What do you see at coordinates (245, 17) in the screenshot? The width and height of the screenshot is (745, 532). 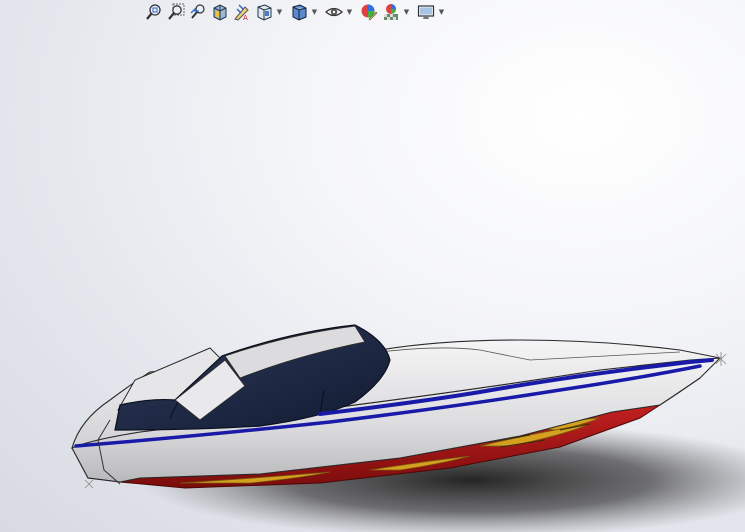 I see `svg-text: A` at bounding box center [245, 17].